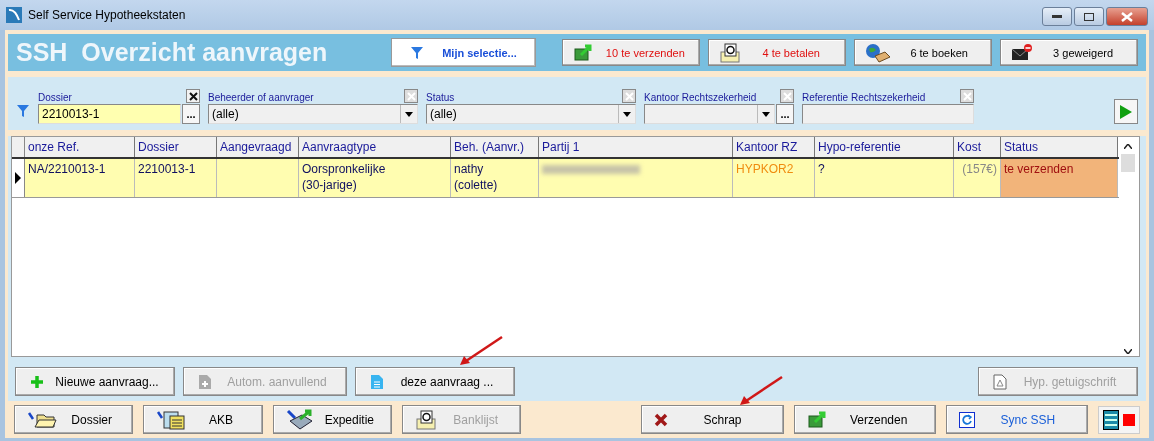  I want to click on table-cell: NA/2210013-1, so click(80, 178).